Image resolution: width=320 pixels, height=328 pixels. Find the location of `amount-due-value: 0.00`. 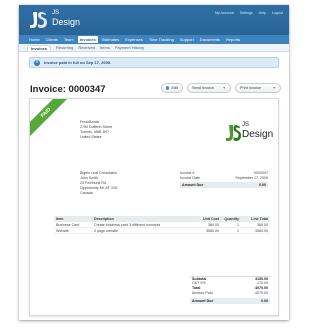

amount-due-value: 0.00 is located at coordinates (262, 185).